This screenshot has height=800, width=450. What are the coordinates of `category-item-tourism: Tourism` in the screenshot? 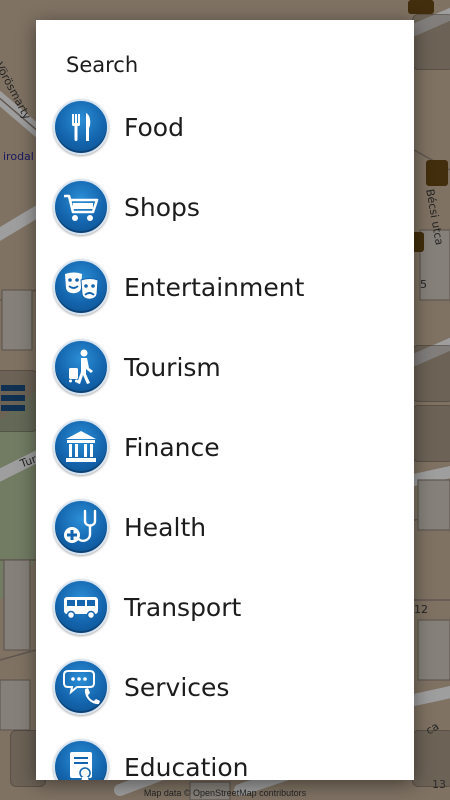 It's located at (225, 367).